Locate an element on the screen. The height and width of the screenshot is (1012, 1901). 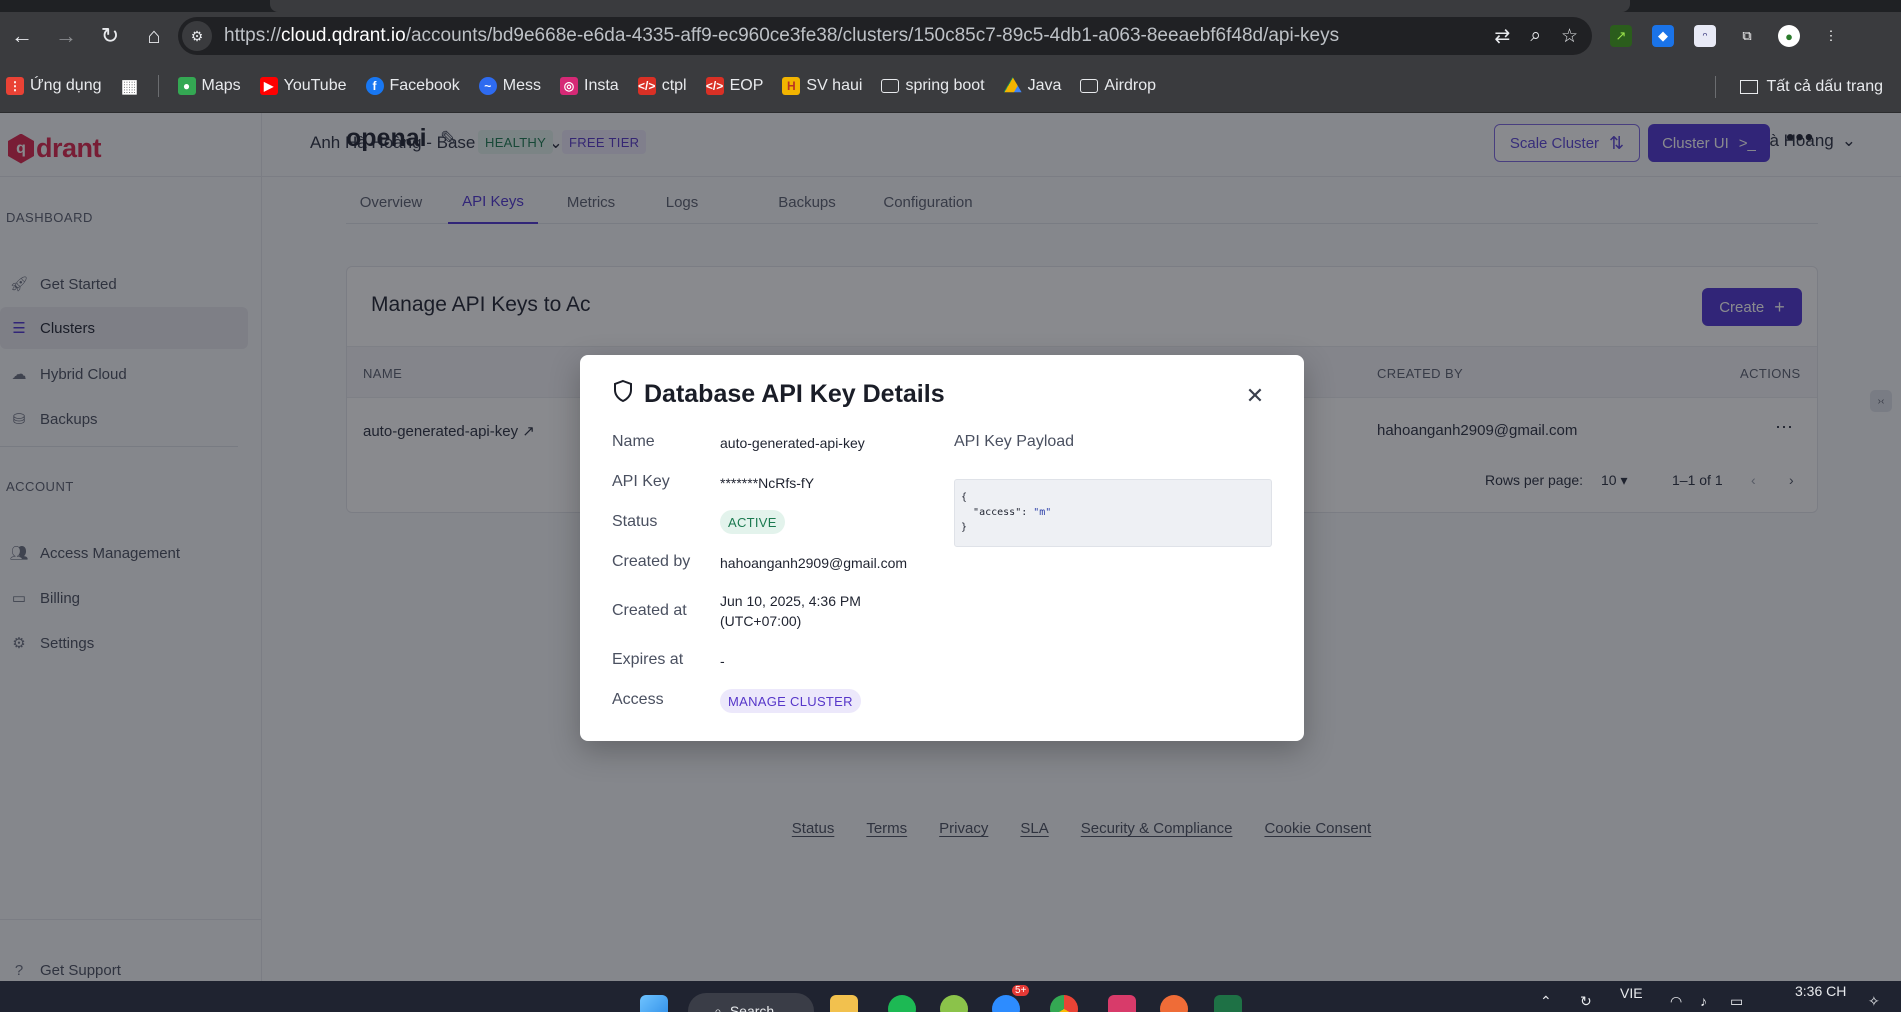
status-badge: ACTIVE is located at coordinates (752, 522).